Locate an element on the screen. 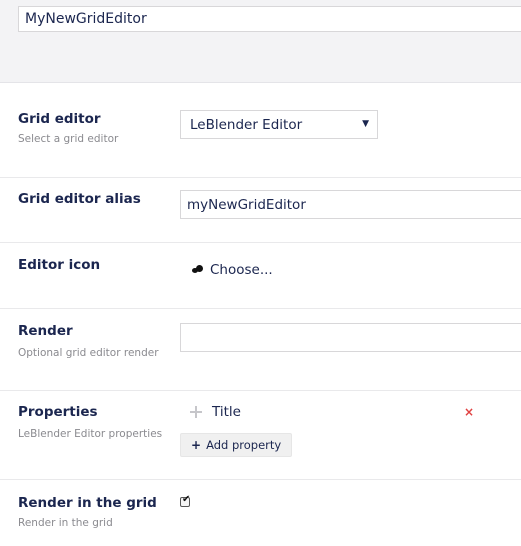  property-title: Title is located at coordinates (226, 412).